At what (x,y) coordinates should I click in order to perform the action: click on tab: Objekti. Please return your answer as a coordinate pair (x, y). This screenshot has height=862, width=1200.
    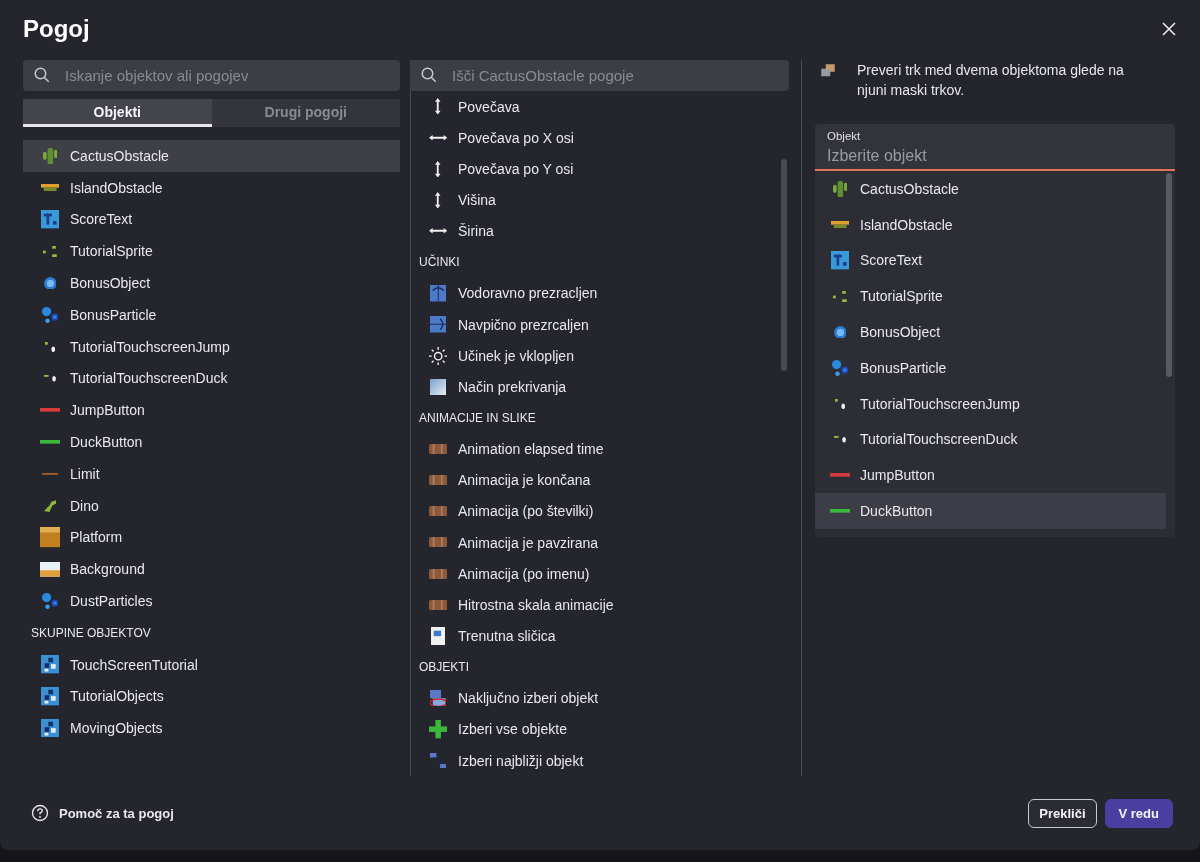
    Looking at the image, I should click on (117, 113).